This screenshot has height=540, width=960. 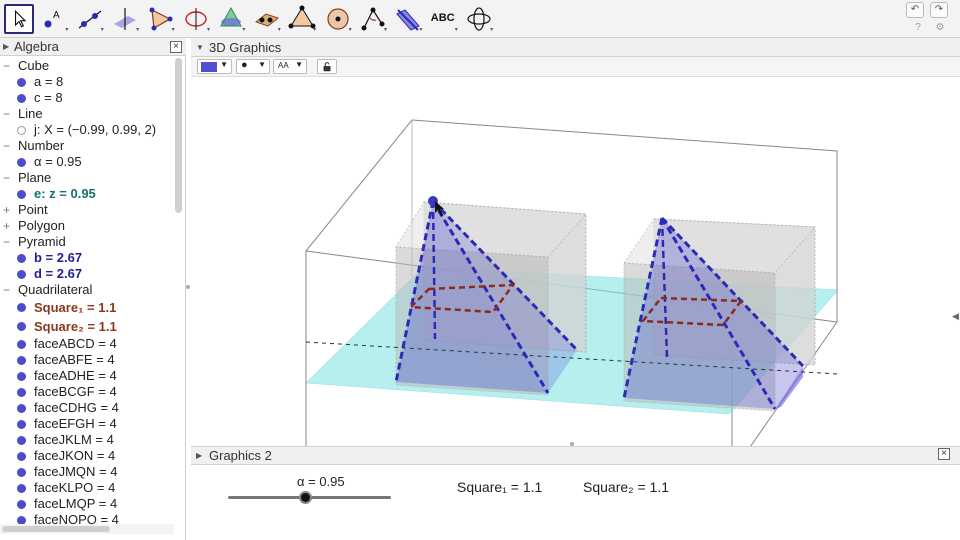 What do you see at coordinates (87, 344) in the screenshot?
I see `algebra-item: faceABCD = 4` at bounding box center [87, 344].